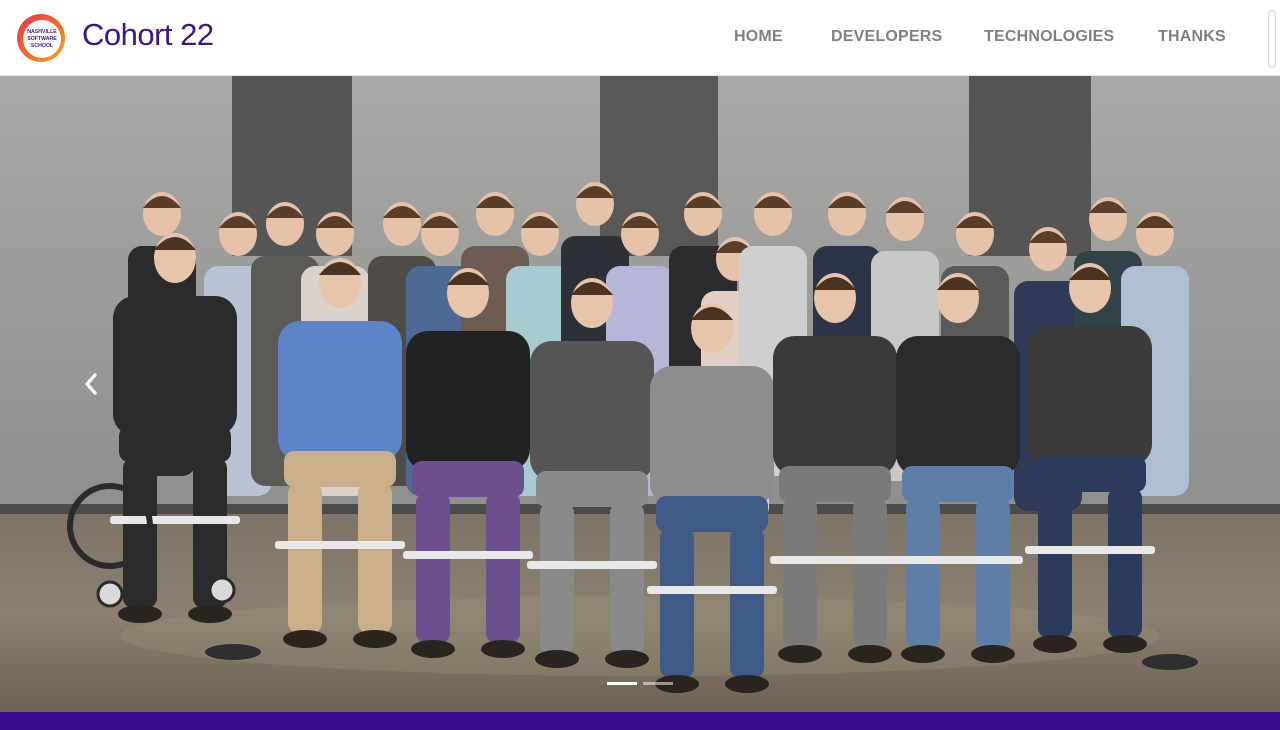 The width and height of the screenshot is (1280, 730). What do you see at coordinates (1049, 37) in the screenshot?
I see `nav-item-technologies: TECHNOLOGIES` at bounding box center [1049, 37].